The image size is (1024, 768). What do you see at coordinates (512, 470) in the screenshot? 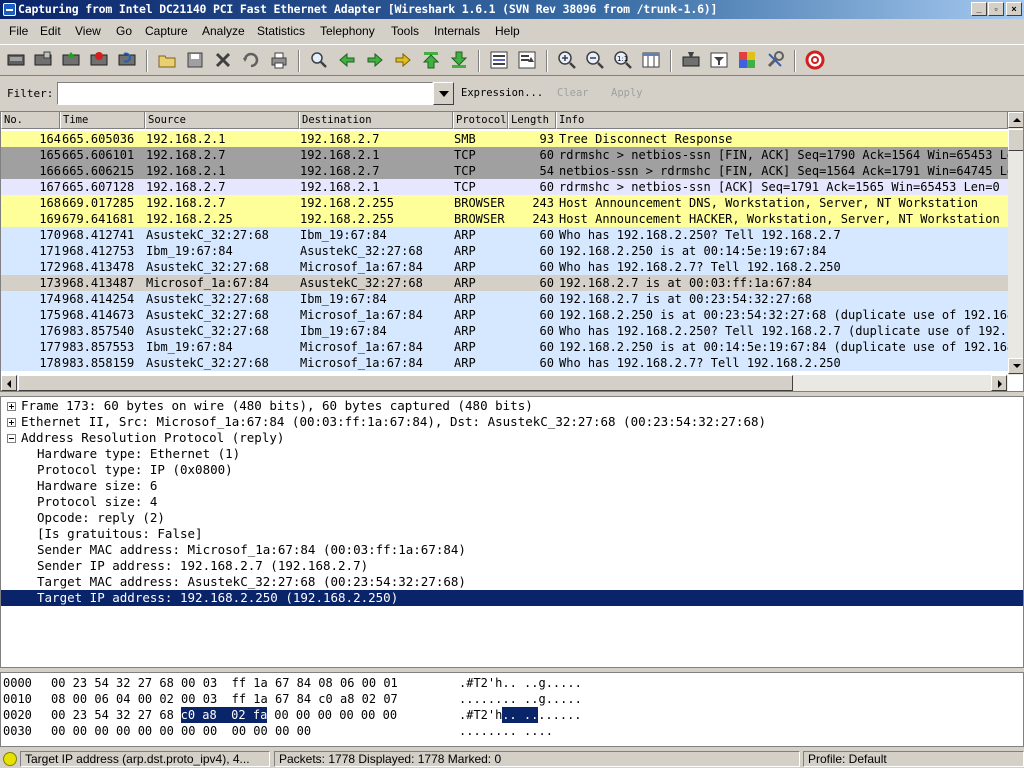
I see `detail-tree-item: Protocol type: IP (0x0800)` at bounding box center [512, 470].